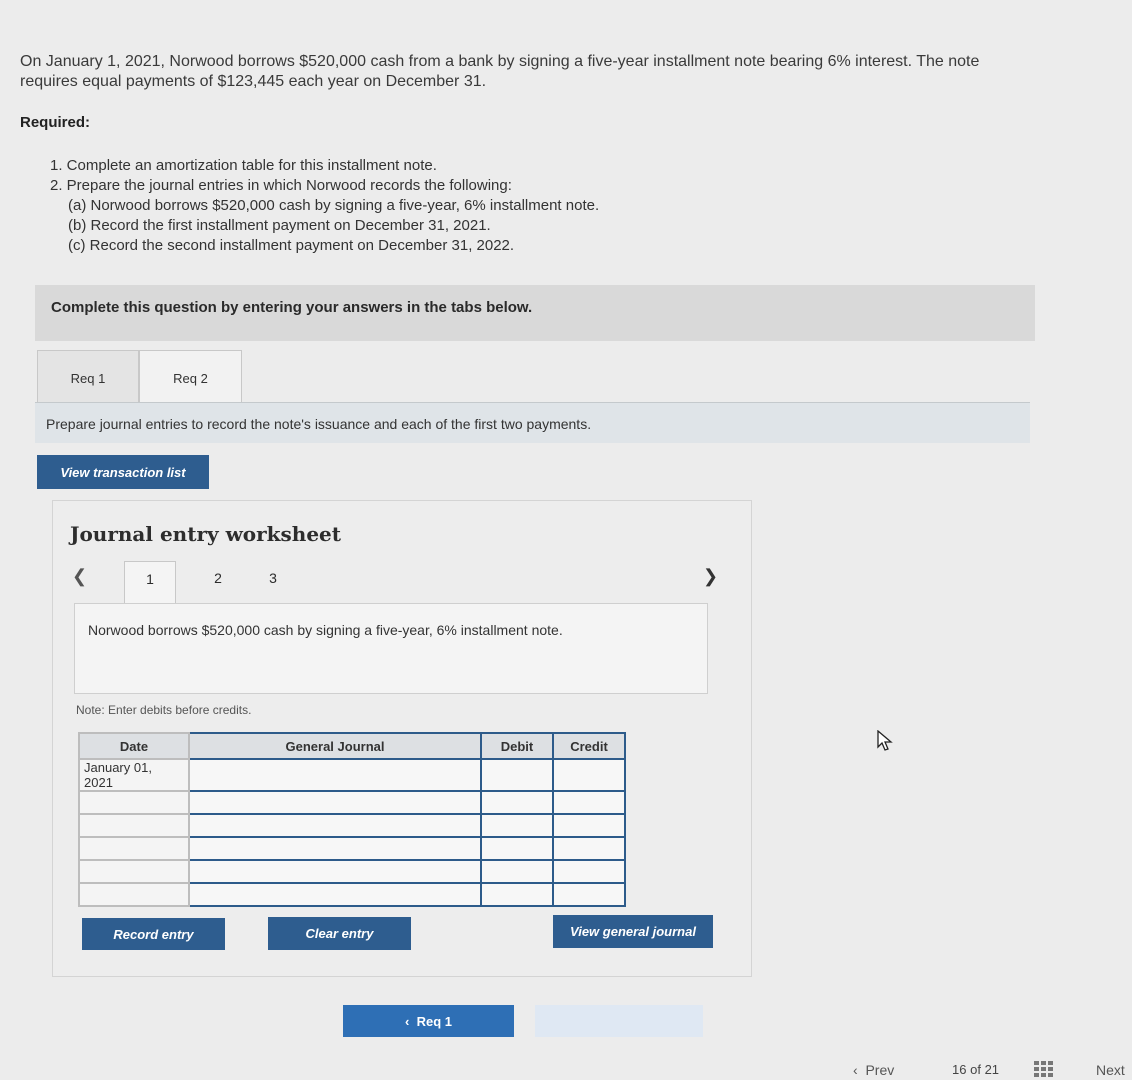  I want to click on column-header-general-journal: General Journal, so click(335, 746).